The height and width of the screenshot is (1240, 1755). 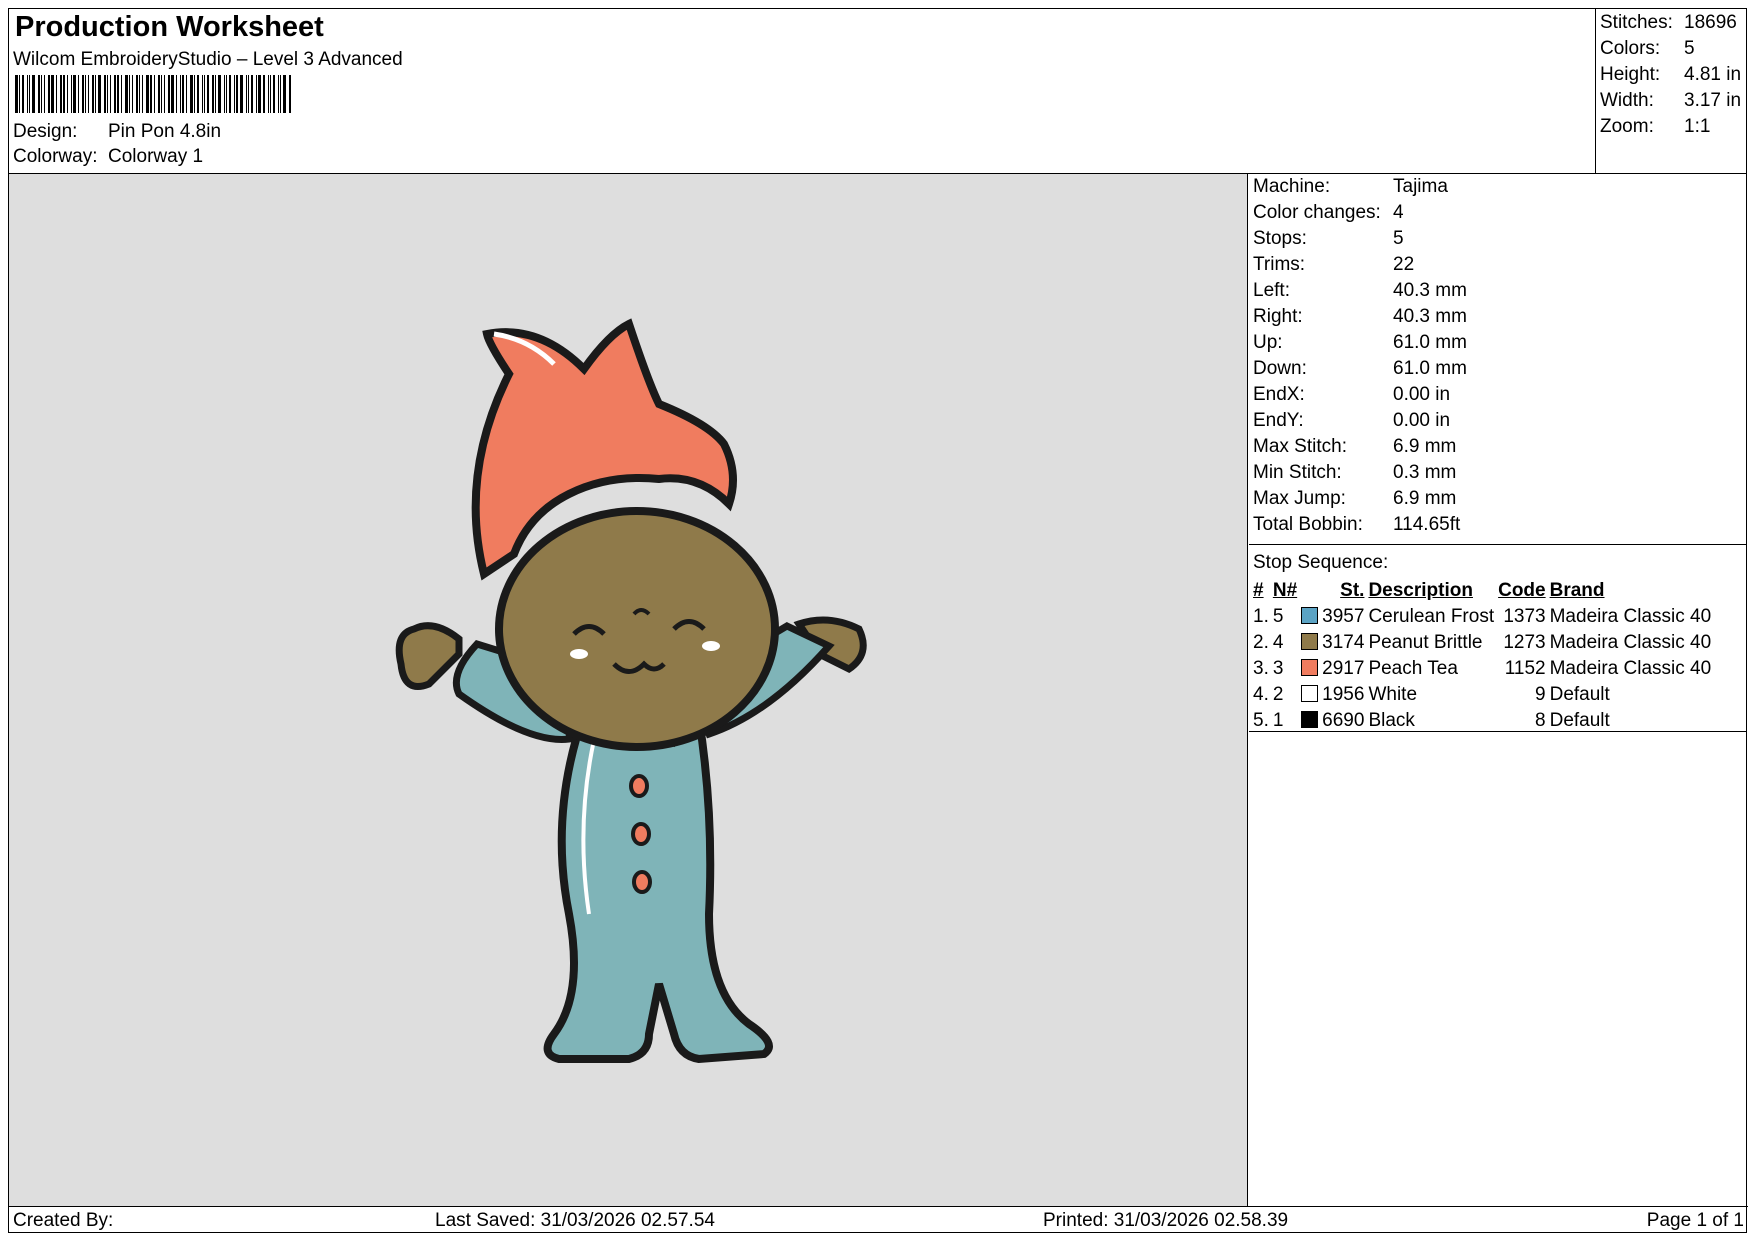 I want to click on col-code: Code, so click(x=1522, y=590).